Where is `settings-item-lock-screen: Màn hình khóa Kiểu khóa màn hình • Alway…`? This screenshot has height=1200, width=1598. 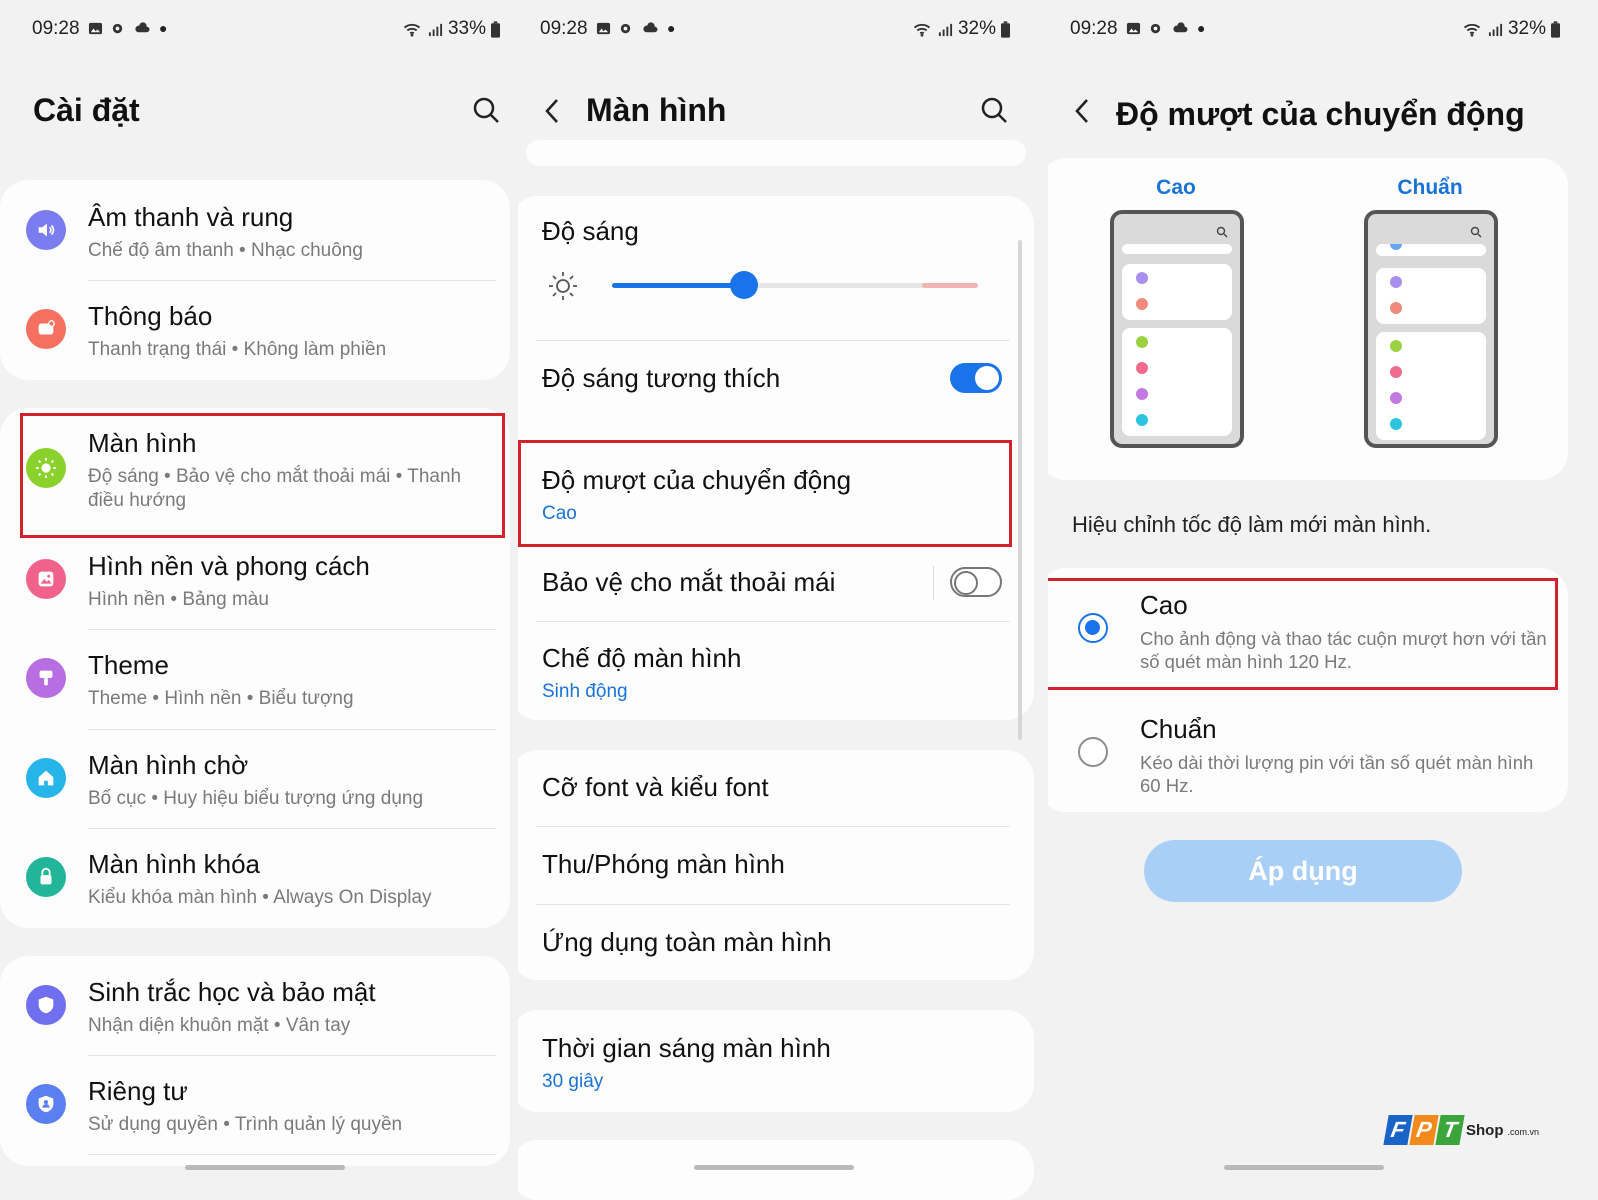
settings-item-lock-screen: Màn hình khóa Kiểu khóa màn hình • Alway… is located at coordinates (260, 879).